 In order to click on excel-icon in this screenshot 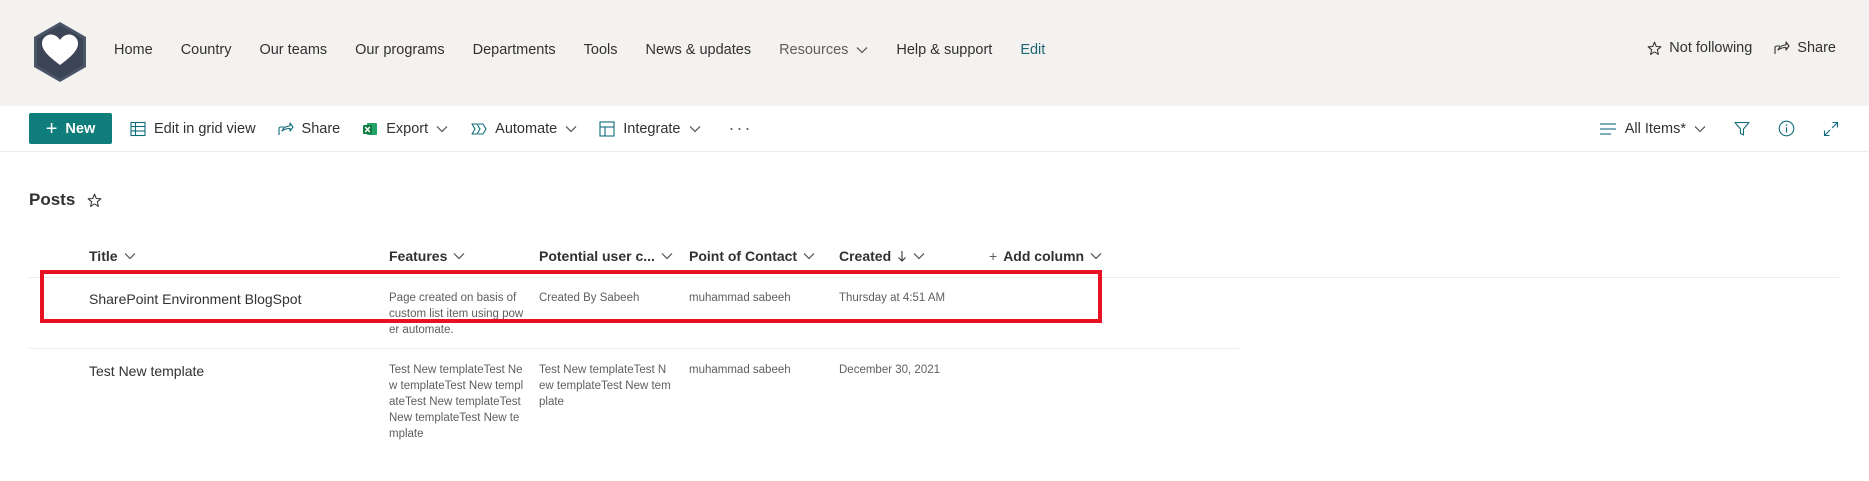, I will do `click(370, 128)`.